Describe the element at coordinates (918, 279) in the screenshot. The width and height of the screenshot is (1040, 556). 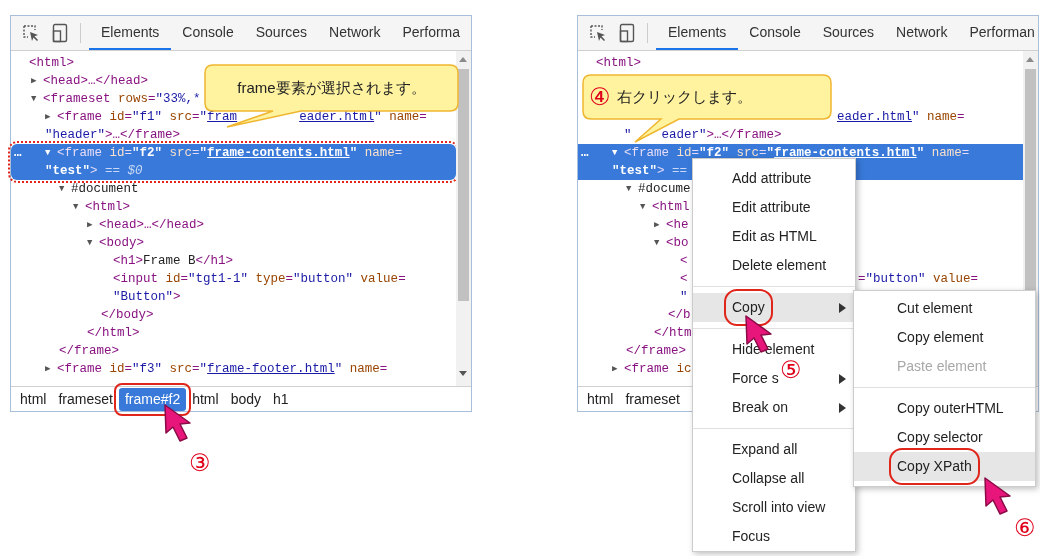
I see `code-line: ="button" value=` at that location.